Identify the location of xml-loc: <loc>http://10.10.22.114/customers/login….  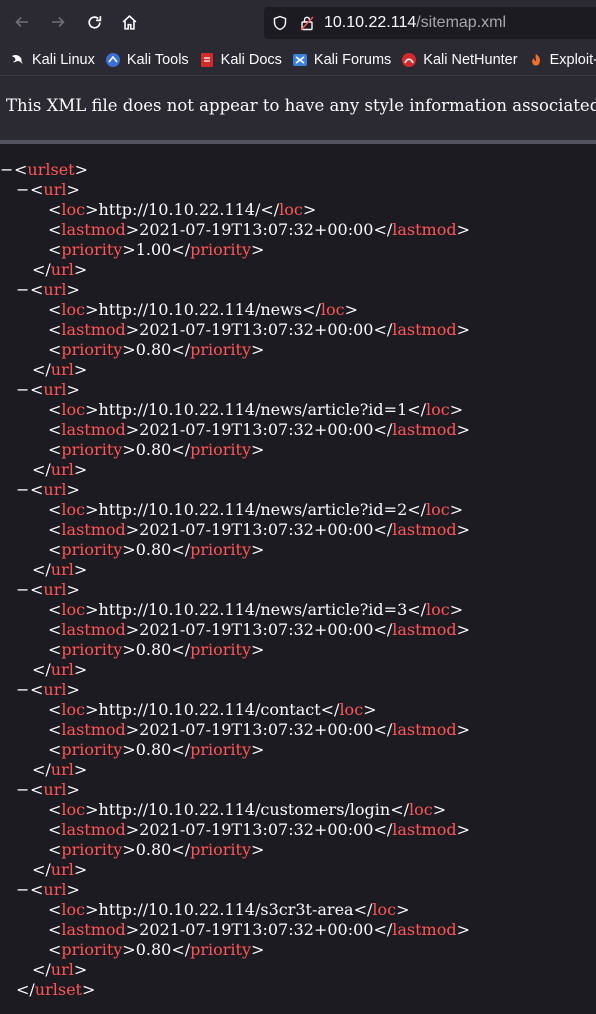
(247, 809).